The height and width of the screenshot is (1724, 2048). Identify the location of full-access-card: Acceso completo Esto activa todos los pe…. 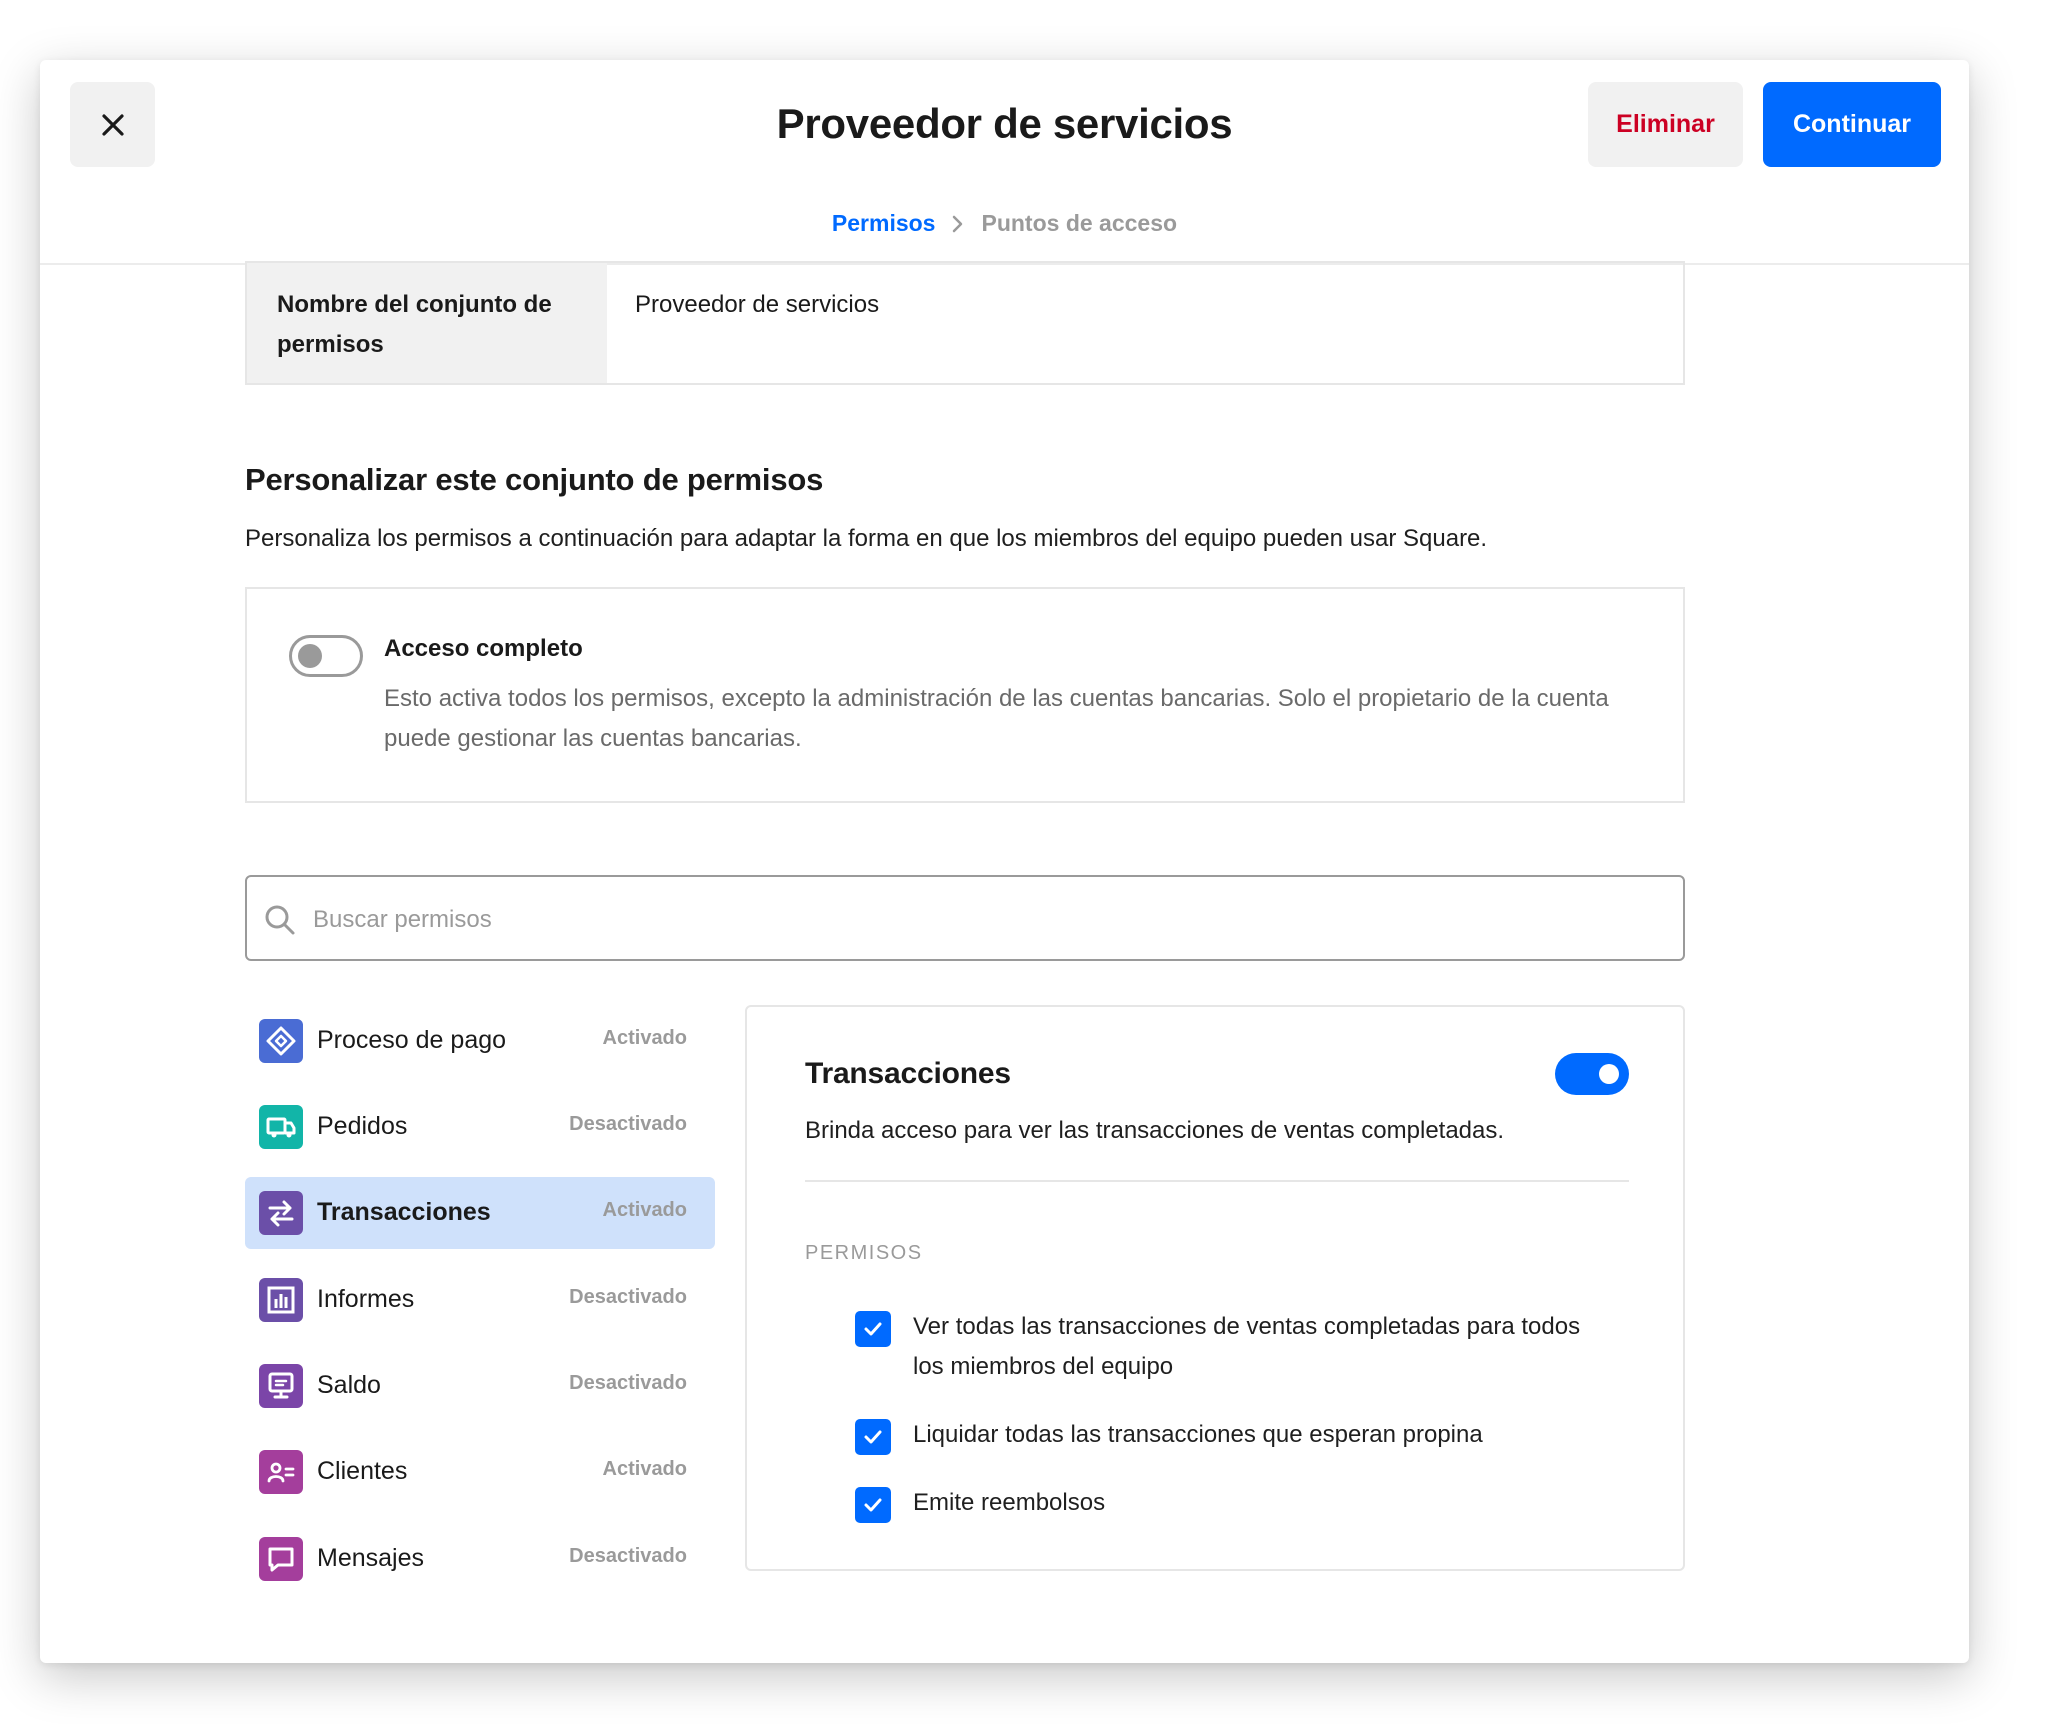
(965, 695).